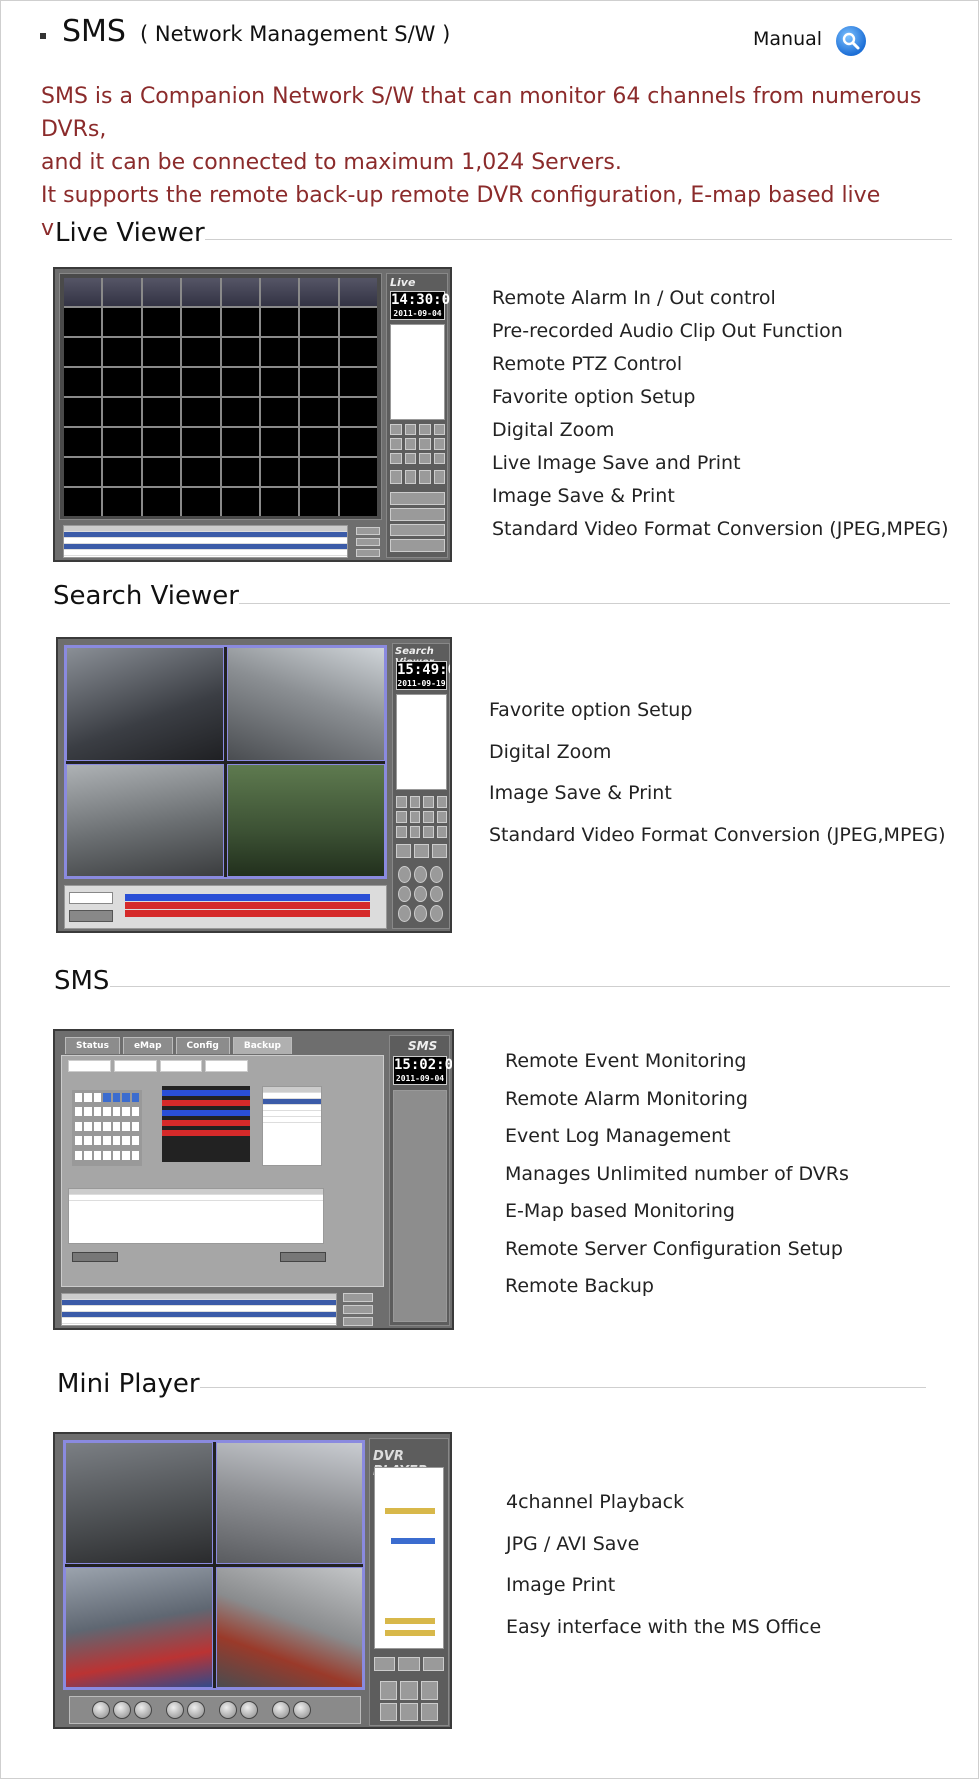 The width and height of the screenshot is (980, 1780). What do you see at coordinates (677, 1173) in the screenshot?
I see `feature-item: Manages Unlimited number of DVRs` at bounding box center [677, 1173].